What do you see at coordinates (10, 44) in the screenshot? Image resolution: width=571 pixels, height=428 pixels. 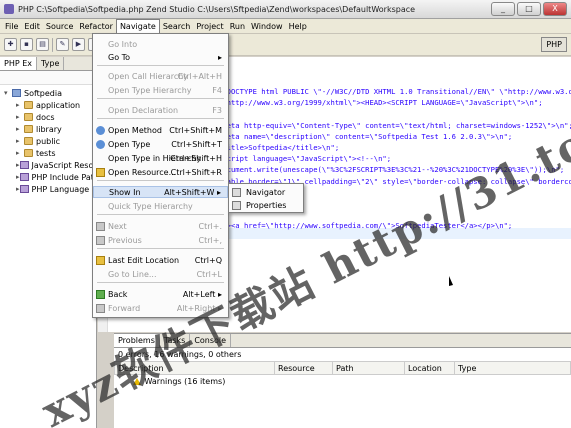 I see `new-icon: ✚` at bounding box center [10, 44].